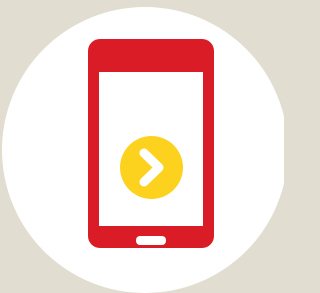 This screenshot has height=293, width=320. I want to click on chevron-right-icon, so click(151, 167).